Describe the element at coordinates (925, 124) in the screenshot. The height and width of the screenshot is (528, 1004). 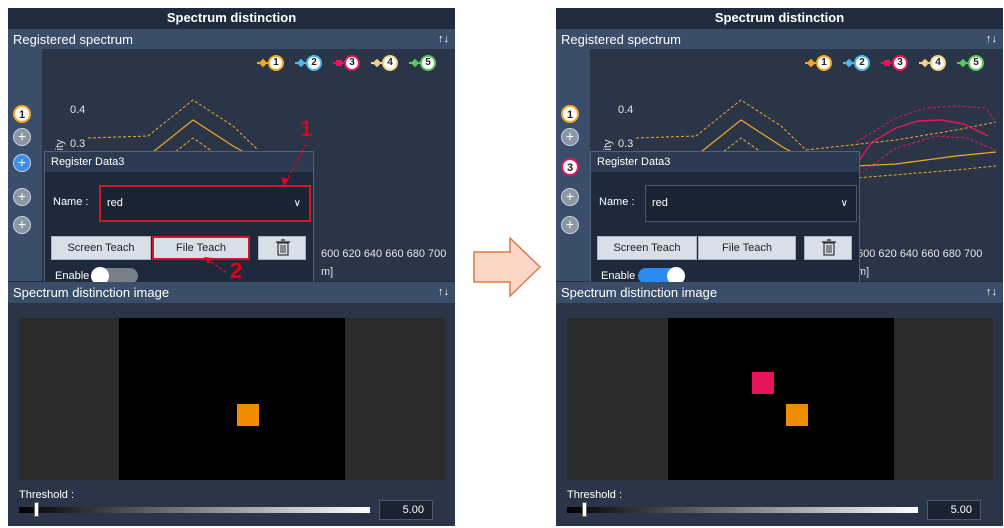
I see `series-3-upper-line` at that location.